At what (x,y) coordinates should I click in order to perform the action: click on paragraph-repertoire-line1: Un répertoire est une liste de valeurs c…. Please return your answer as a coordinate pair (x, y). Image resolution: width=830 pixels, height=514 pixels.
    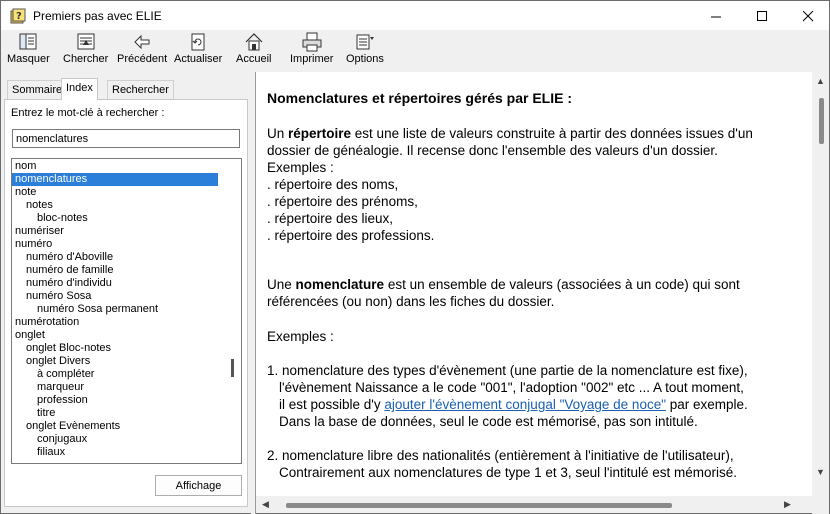
    Looking at the image, I should click on (510, 133).